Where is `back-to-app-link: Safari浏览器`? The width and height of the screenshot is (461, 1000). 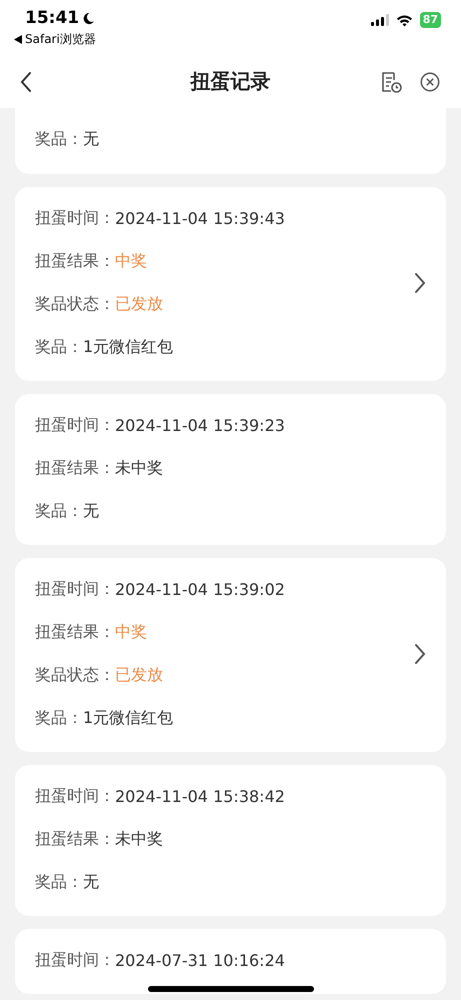
back-to-app-link: Safari浏览器 is located at coordinates (55, 39).